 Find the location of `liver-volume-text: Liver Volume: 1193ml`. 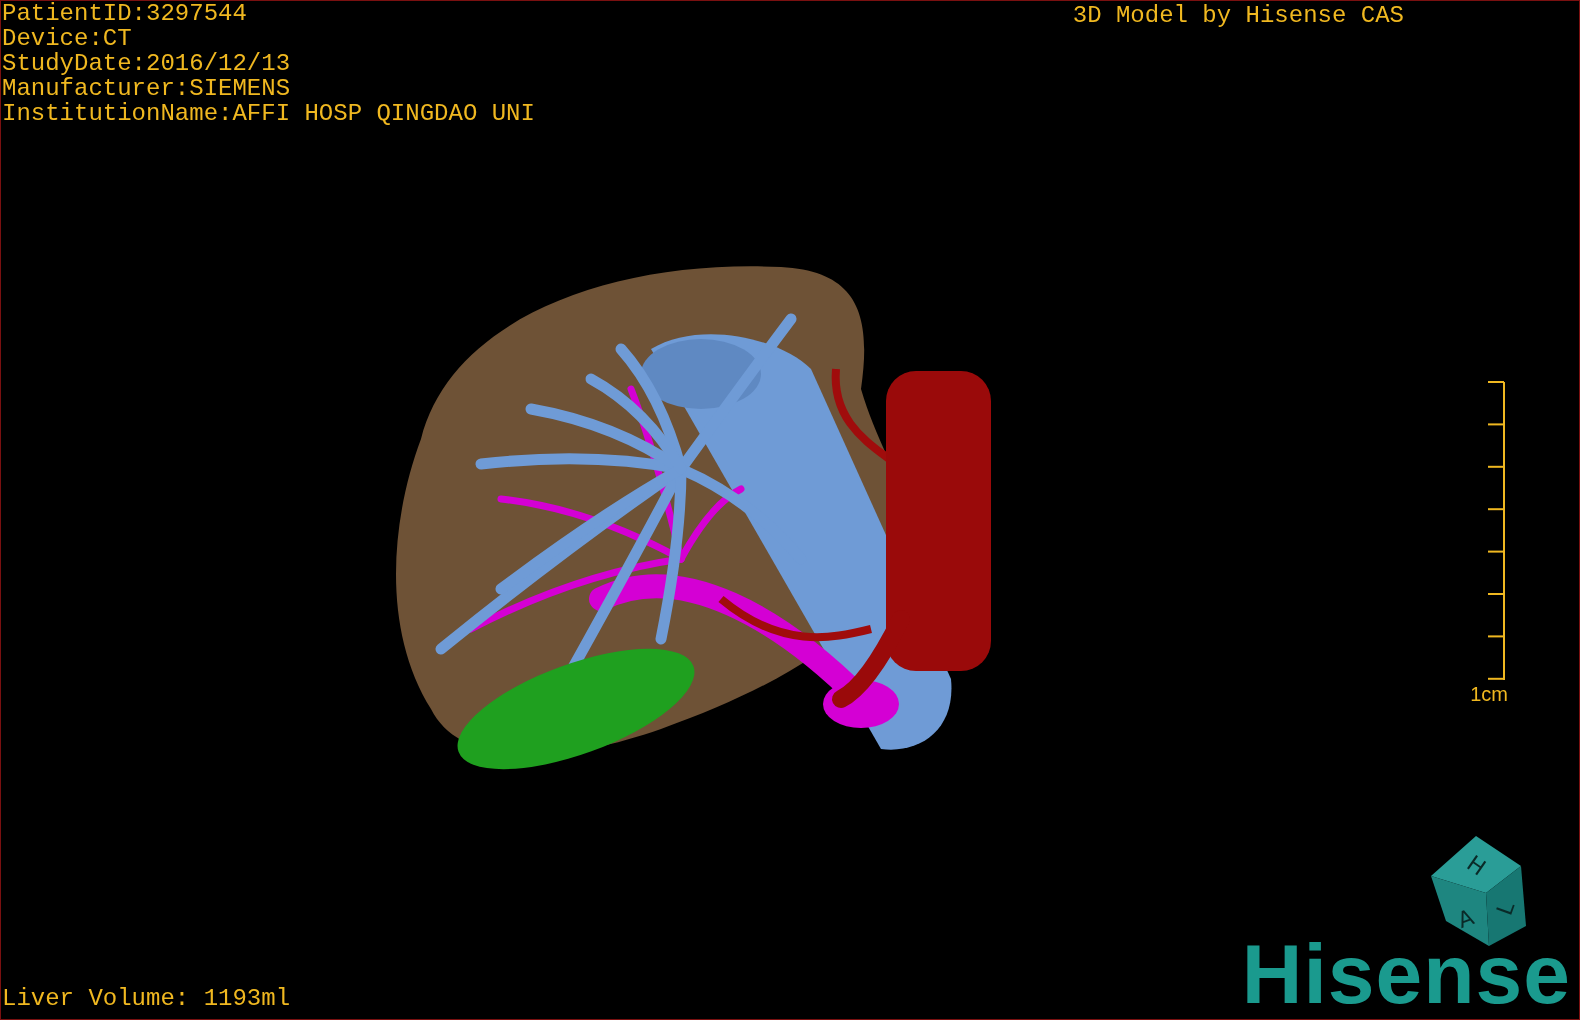

liver-volume-text: Liver Volume: 1193ml is located at coordinates (146, 999).